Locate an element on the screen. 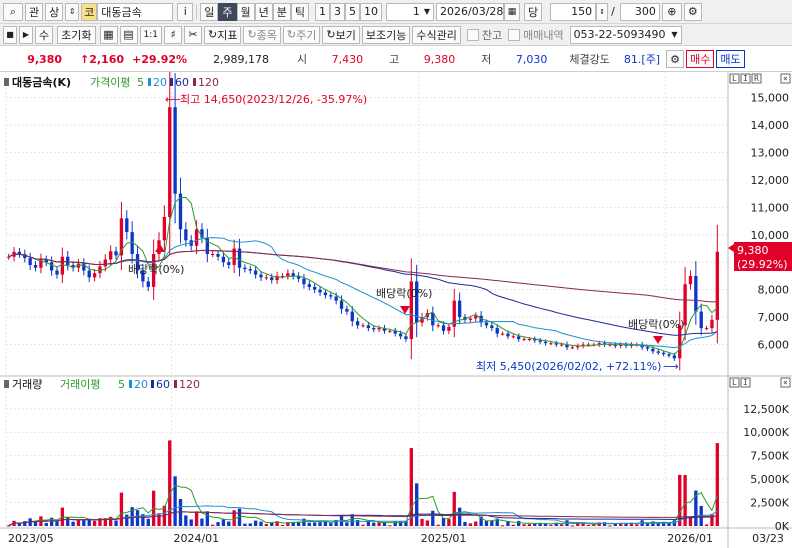  period-day: 일 is located at coordinates (209, 11).